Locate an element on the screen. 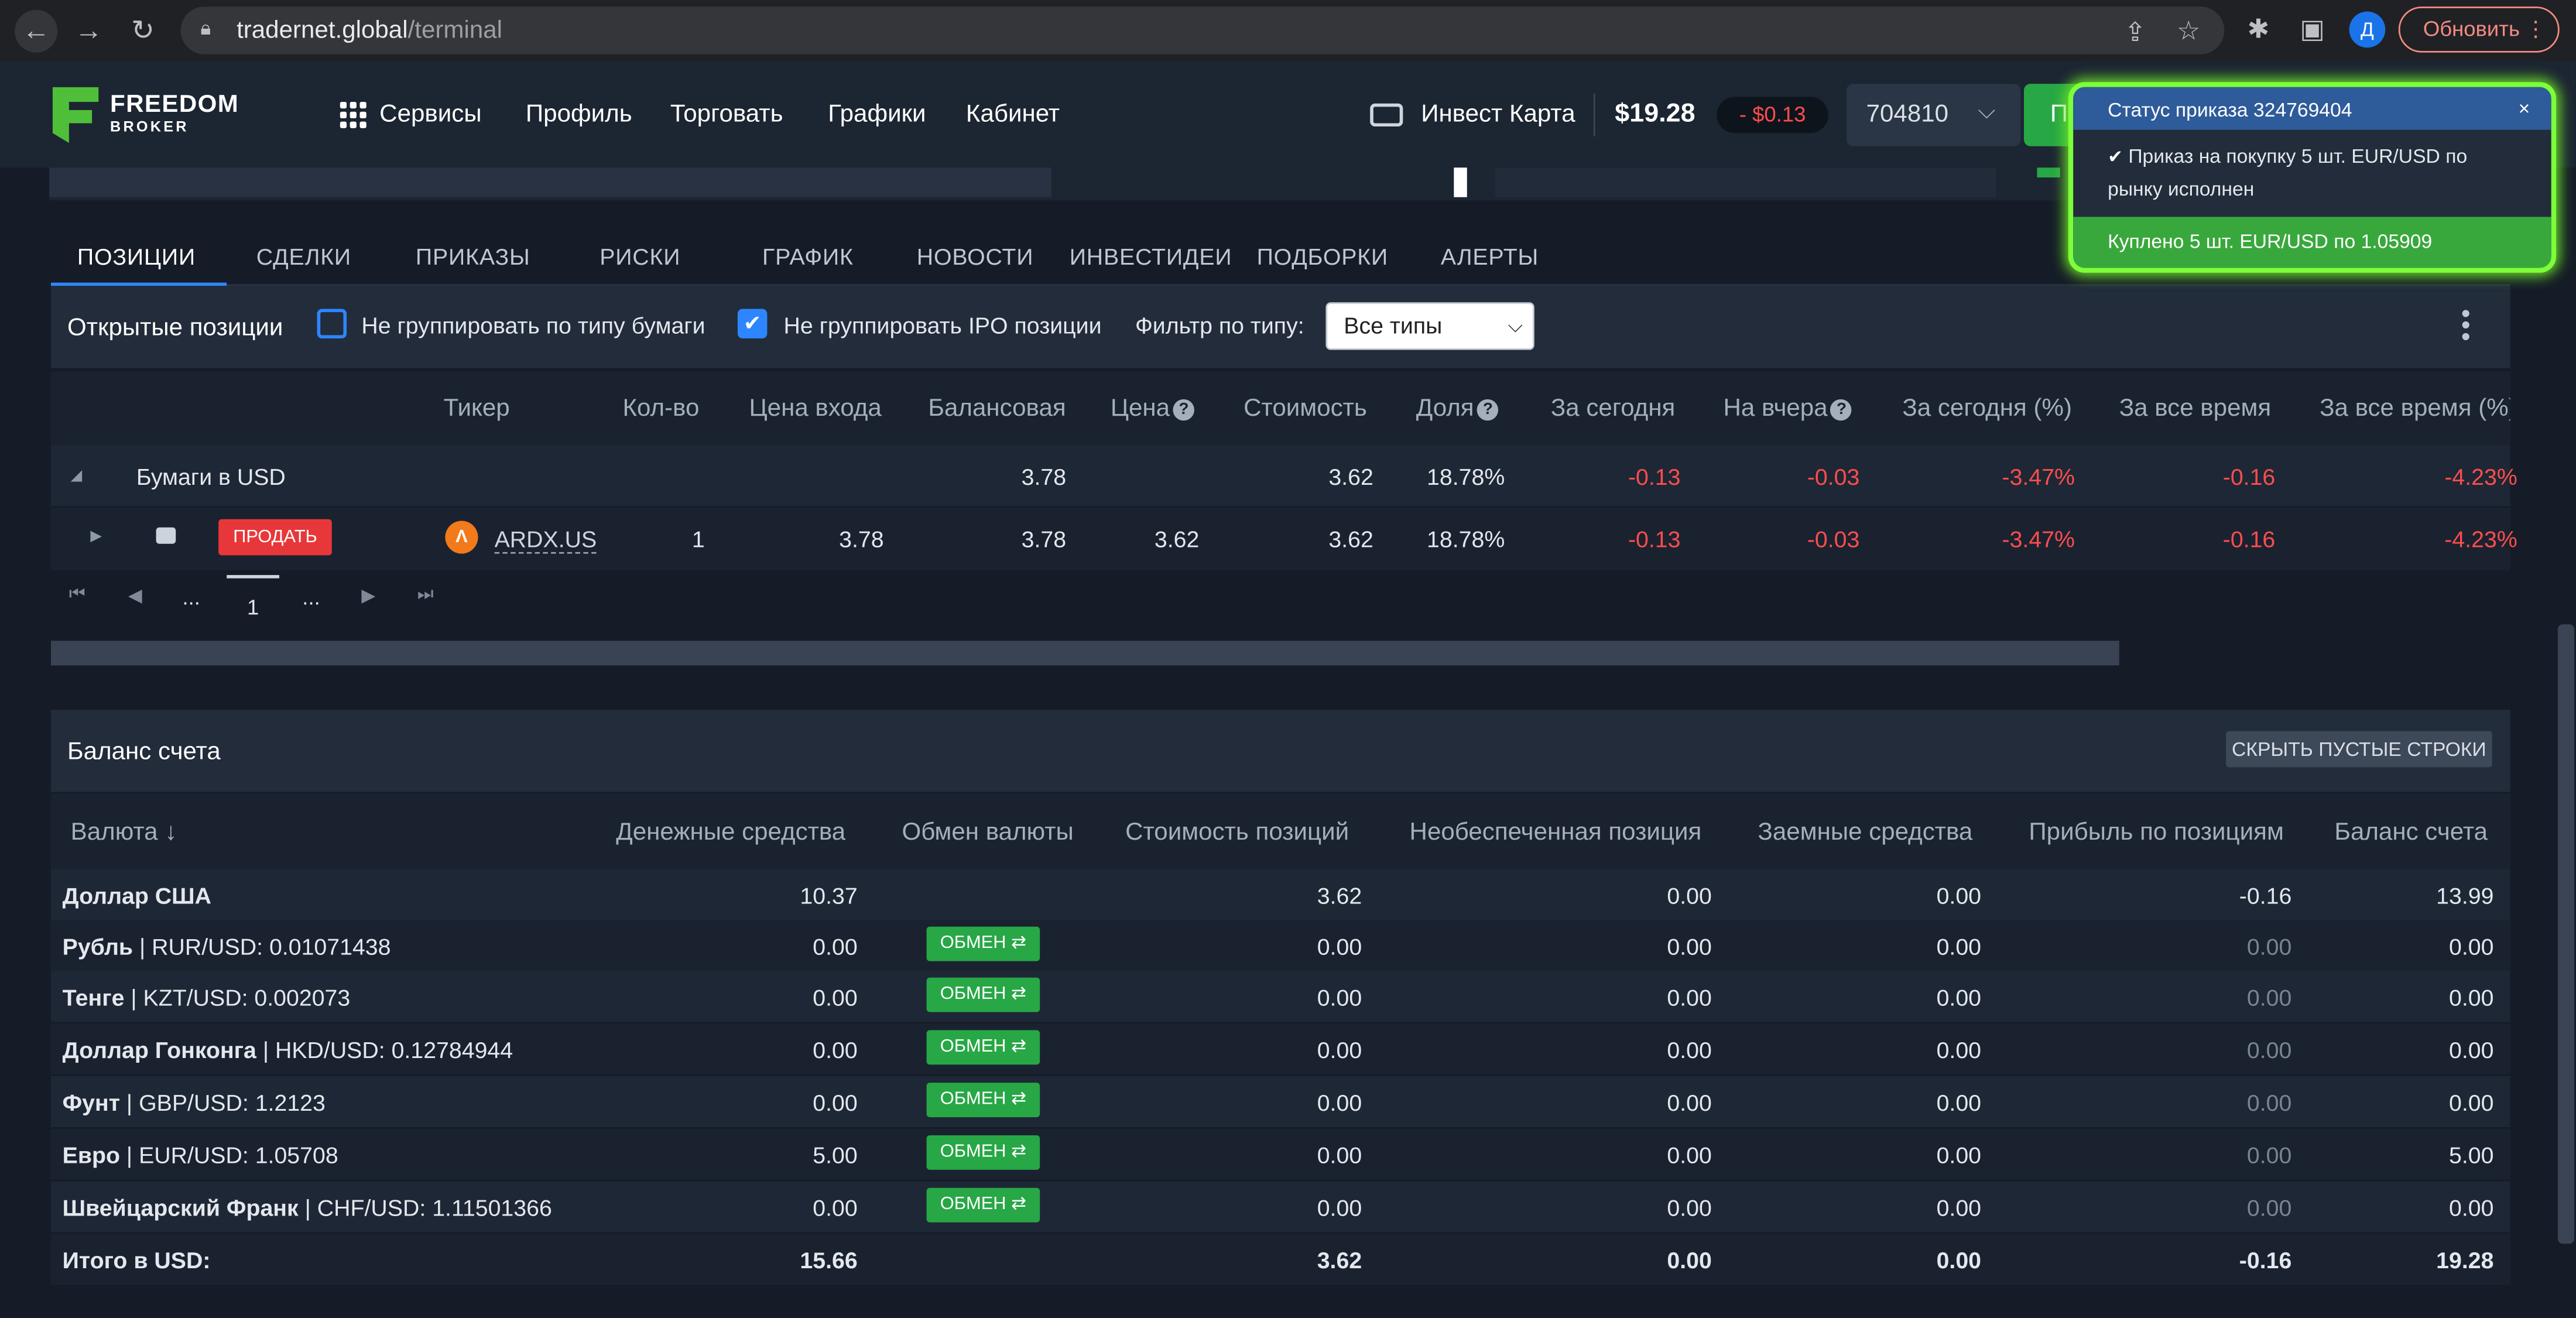 This screenshot has height=1318, width=2576. forward-icon: → is located at coordinates (88, 31).